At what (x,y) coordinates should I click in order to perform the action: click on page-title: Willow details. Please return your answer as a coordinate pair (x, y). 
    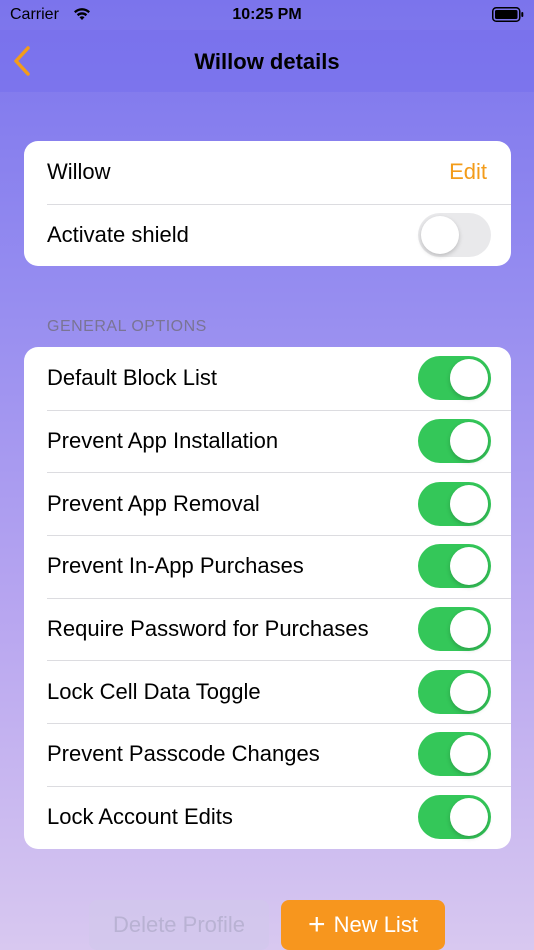
    Looking at the image, I should click on (267, 61).